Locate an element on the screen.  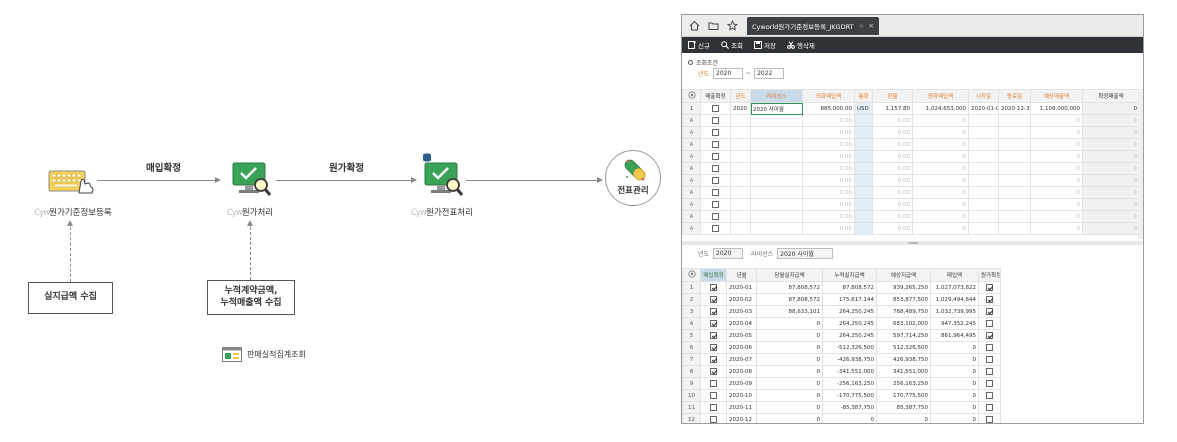
table-row: 9 2020-09 0 -256,163,250 256,163,250 0 is located at coordinates (841, 383).